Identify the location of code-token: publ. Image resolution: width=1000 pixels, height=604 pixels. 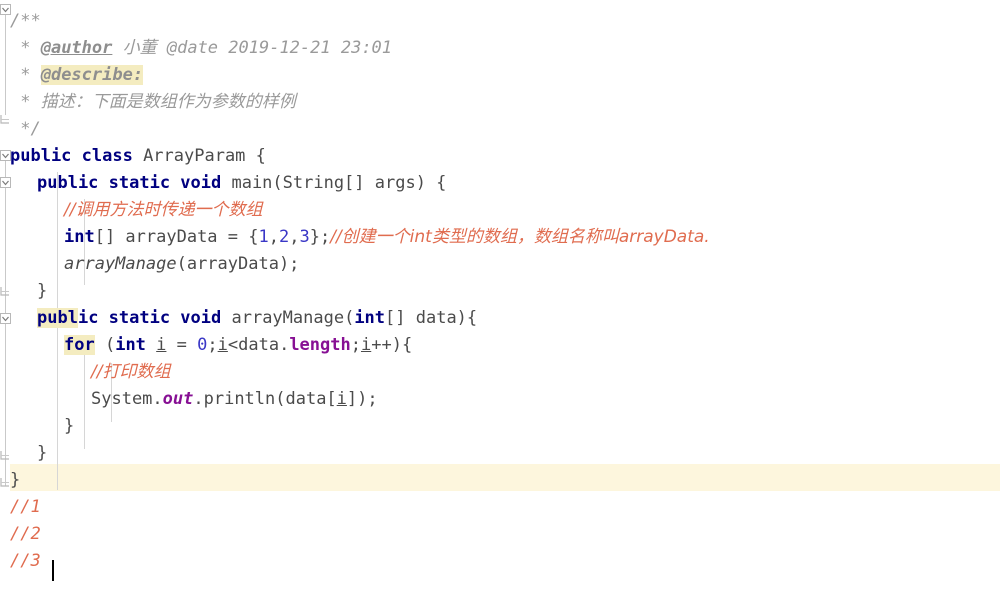
(57, 318).